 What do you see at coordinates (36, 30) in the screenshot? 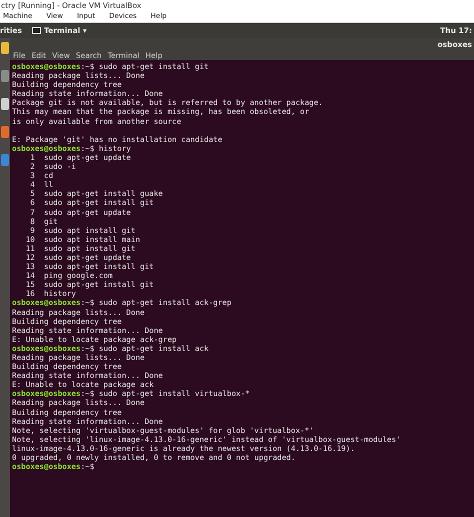
I see `terminal-icon` at bounding box center [36, 30].